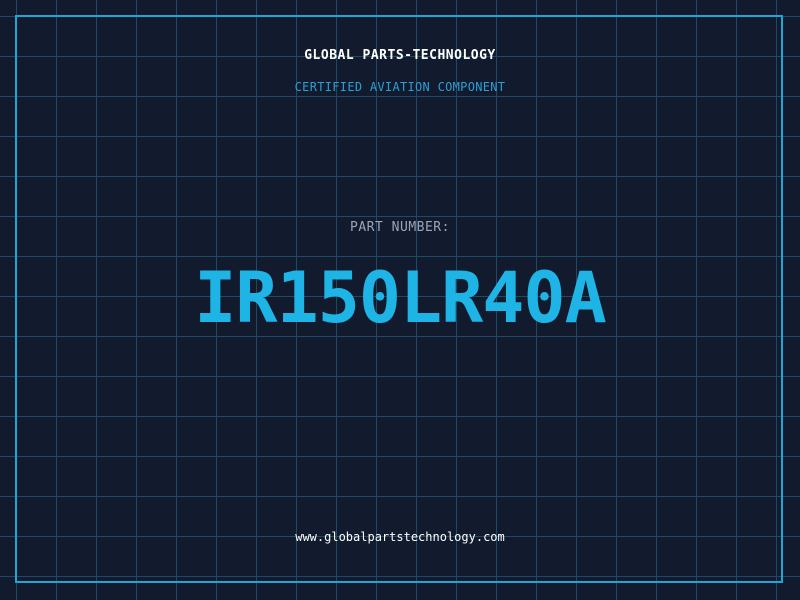 The image size is (800, 600). I want to click on company-name: GLOBAL PARTS-TECHNOLOGY, so click(400, 55).